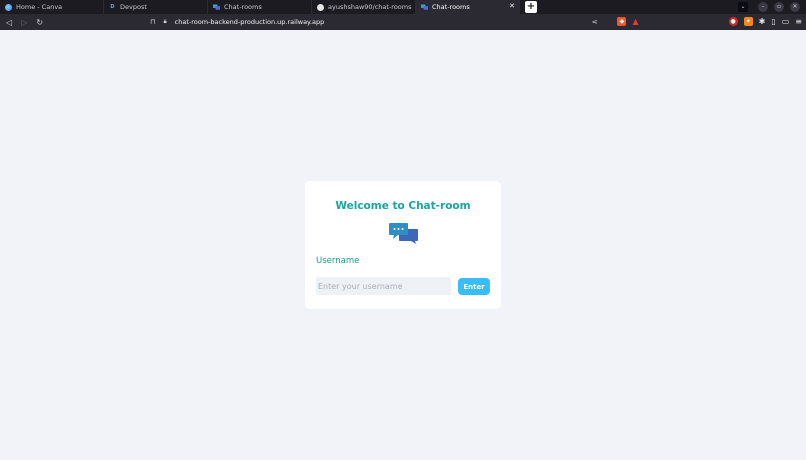  What do you see at coordinates (786, 21) in the screenshot?
I see `wallet-icon: ▭` at bounding box center [786, 21].